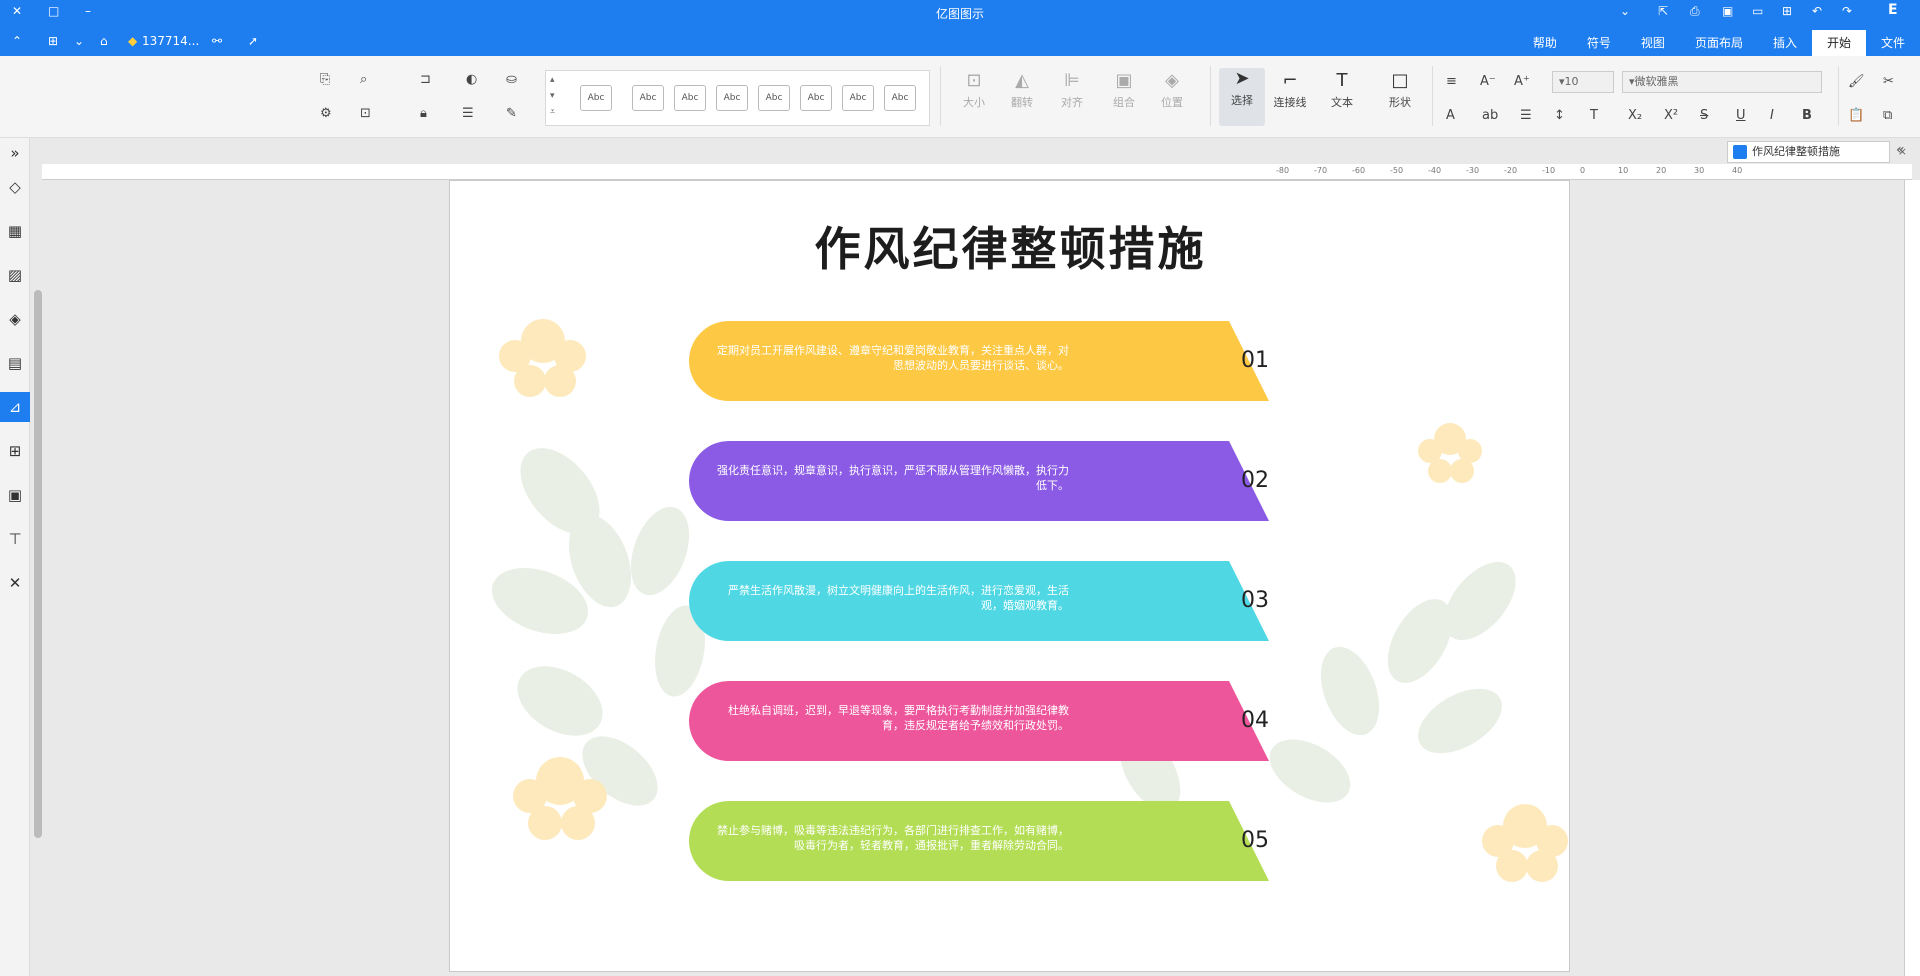  I want to click on image-icon: ▨, so click(15, 275).